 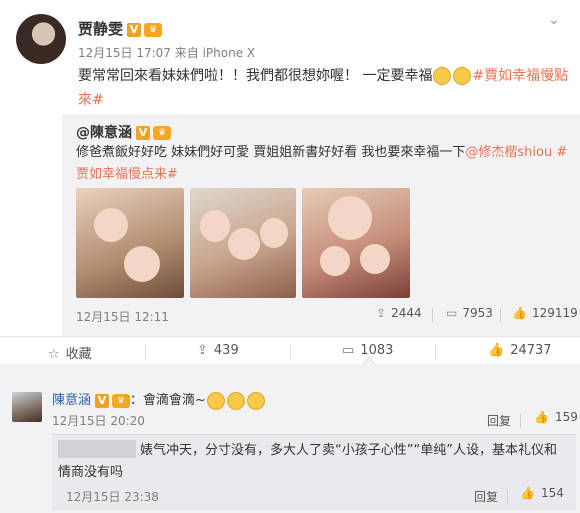 I want to click on repost-author: @陳意涵, so click(x=104, y=133).